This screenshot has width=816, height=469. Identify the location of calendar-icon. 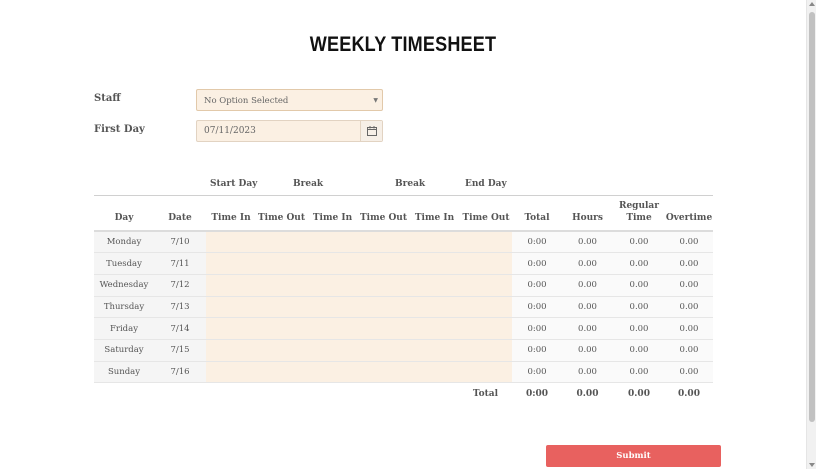
(372, 131).